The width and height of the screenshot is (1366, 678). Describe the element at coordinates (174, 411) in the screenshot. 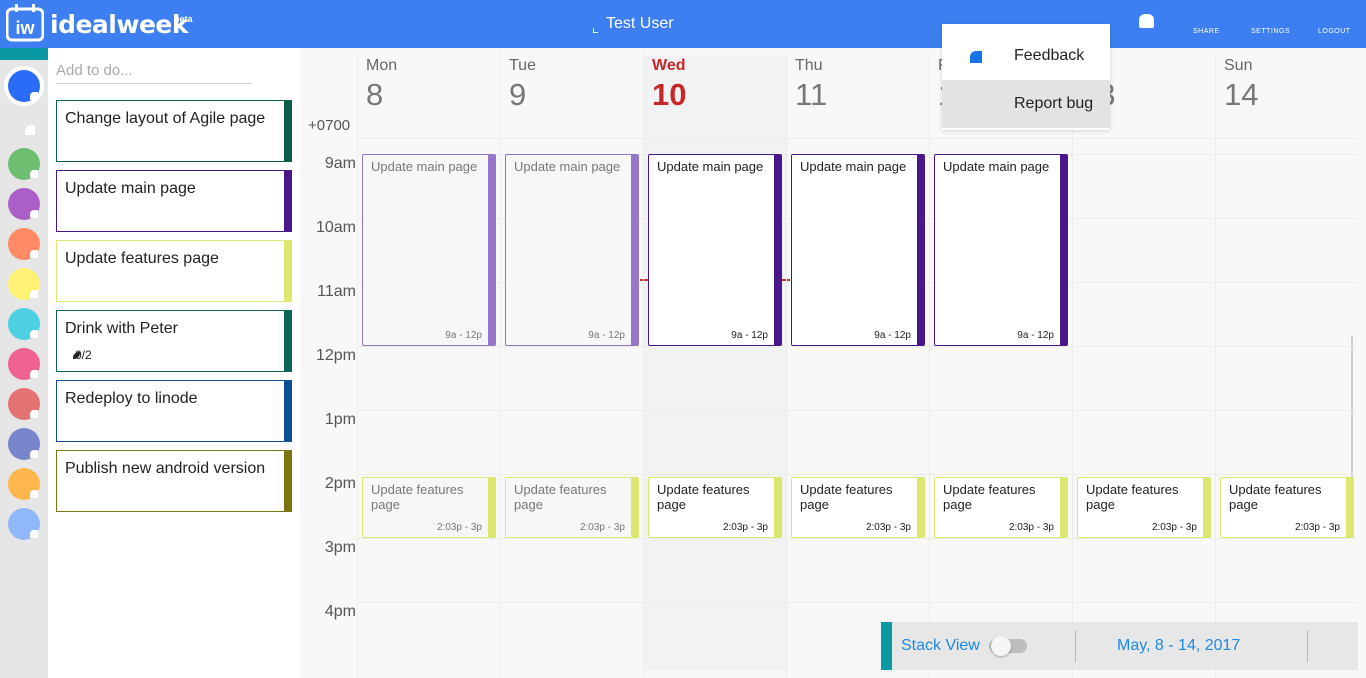

I see `todo-card: Redeploy to linode` at that location.